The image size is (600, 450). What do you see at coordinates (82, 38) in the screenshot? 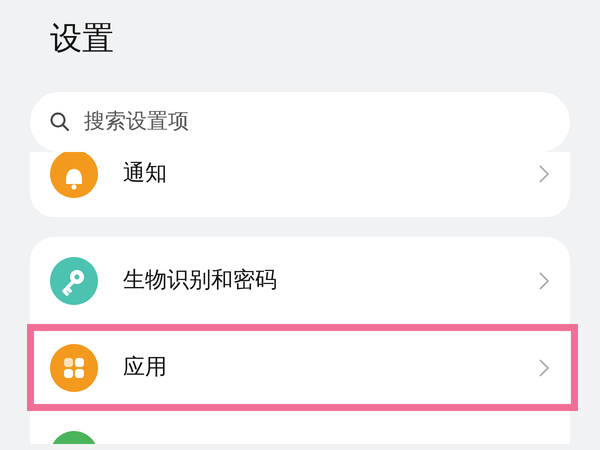
I see `page-title: 设置` at bounding box center [82, 38].